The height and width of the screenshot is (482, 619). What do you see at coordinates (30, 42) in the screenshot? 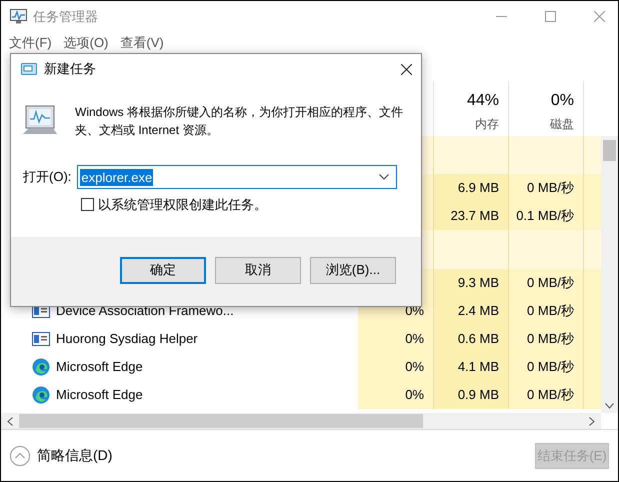
I see `menu-item: 文件(F)` at bounding box center [30, 42].